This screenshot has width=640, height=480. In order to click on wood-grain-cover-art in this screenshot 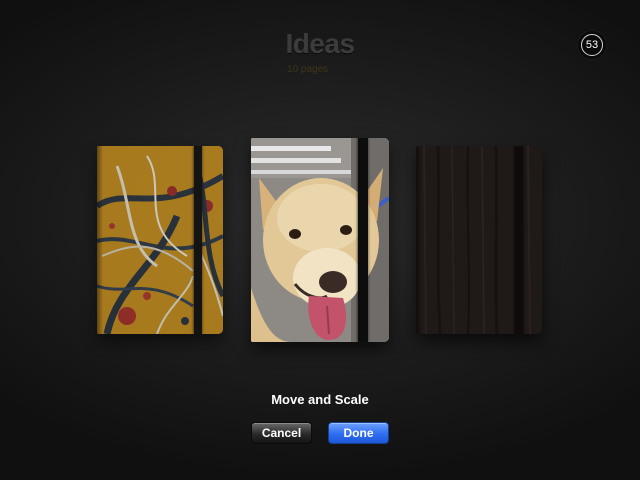, I will do `click(479, 240)`.